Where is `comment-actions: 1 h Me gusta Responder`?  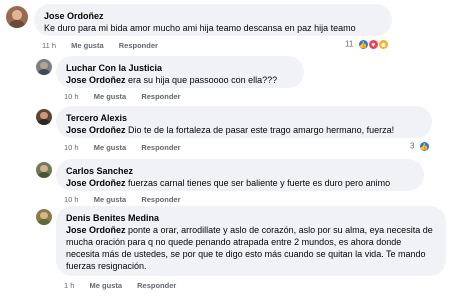 comment-actions: 1 h Me gusta Responder is located at coordinates (126, 285).